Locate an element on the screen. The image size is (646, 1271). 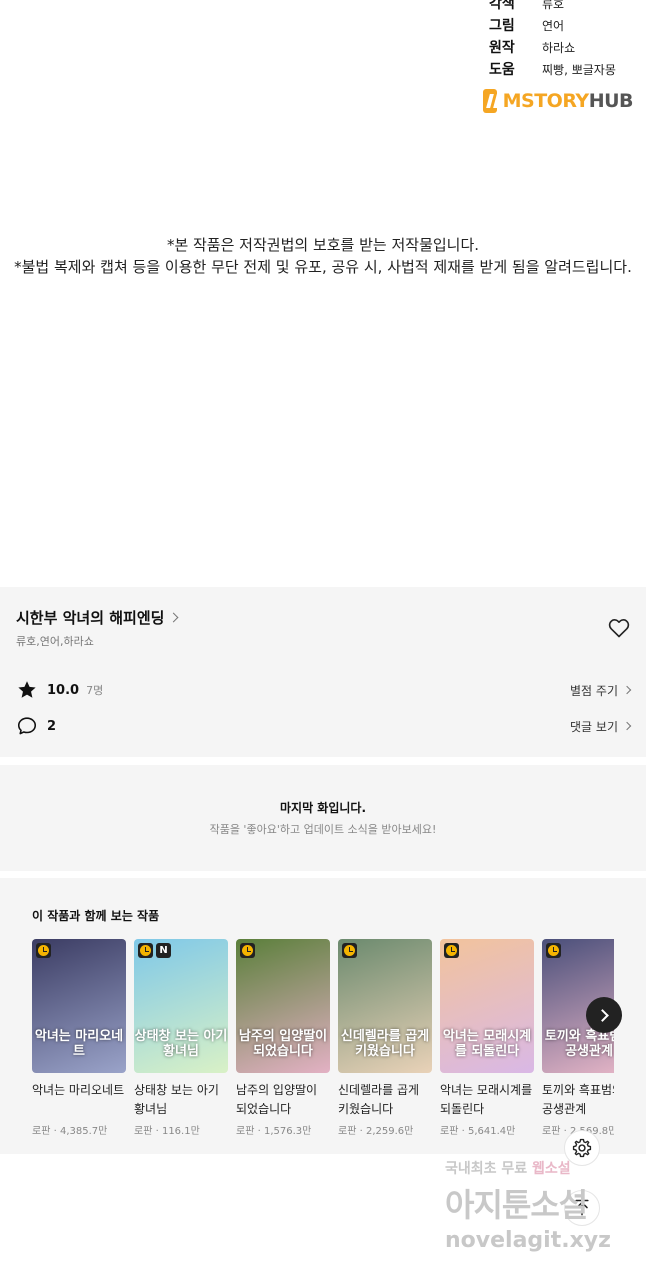
card-title: 상태창 보는 아기 황녀님 is located at coordinates (176, 1099).